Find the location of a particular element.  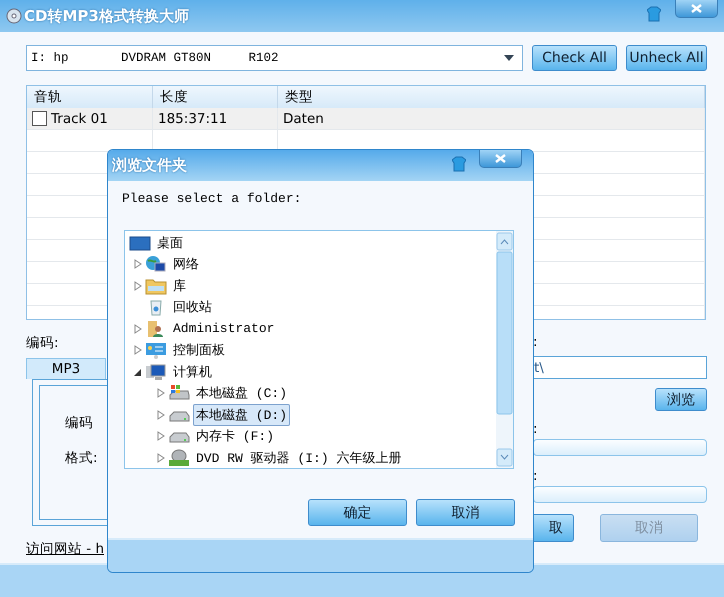

browse-button: 浏览 is located at coordinates (681, 399).